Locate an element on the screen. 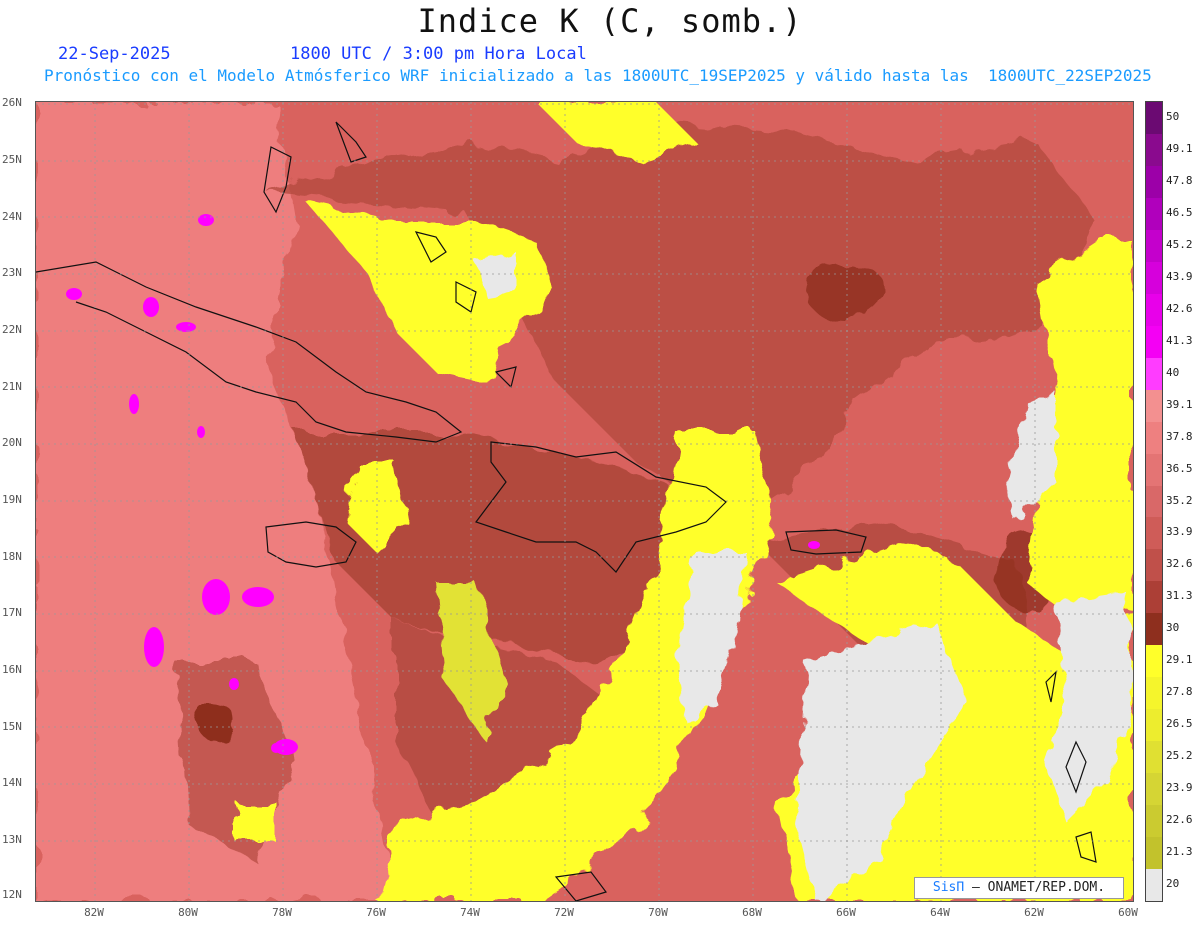  sispi-logo-text: SisΠ is located at coordinates (948, 887).